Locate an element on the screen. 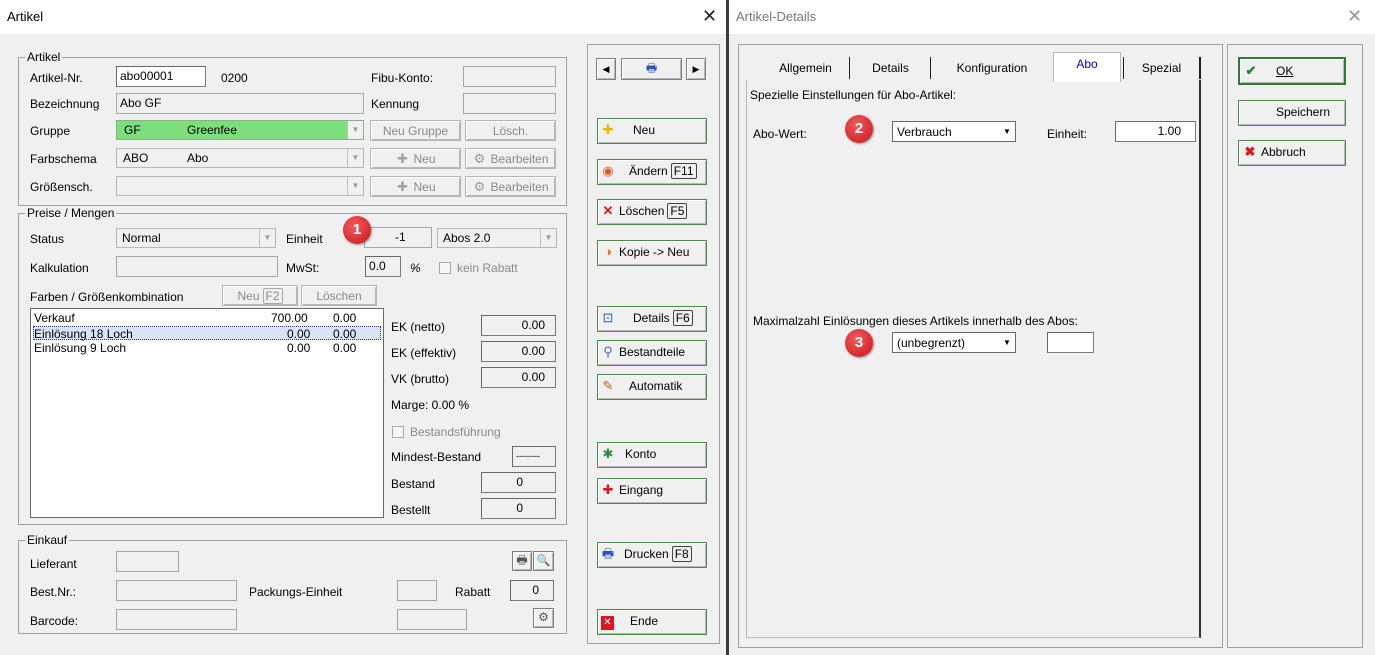 This screenshot has width=1375, height=655. eingang-button: ✚ Eingang is located at coordinates (652, 491).